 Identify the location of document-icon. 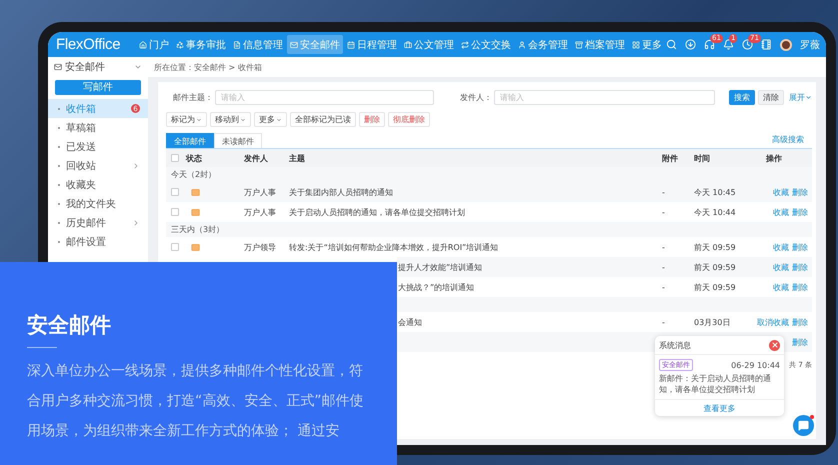
(237, 44).